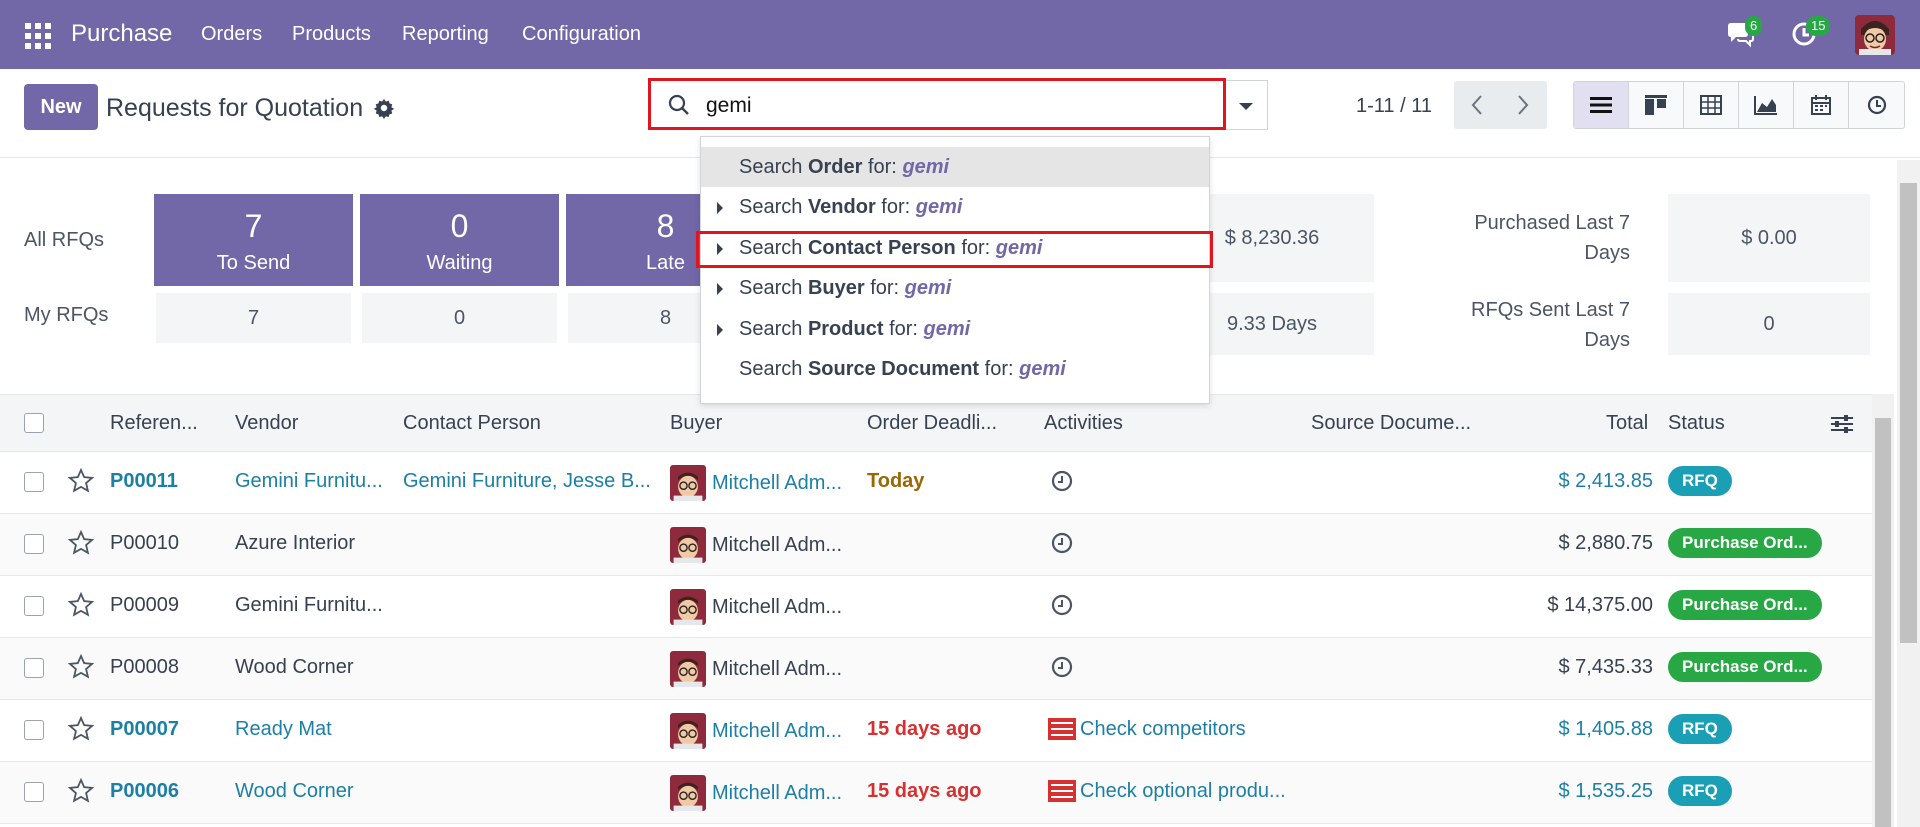  I want to click on column-buyer: Buyer, so click(696, 423).